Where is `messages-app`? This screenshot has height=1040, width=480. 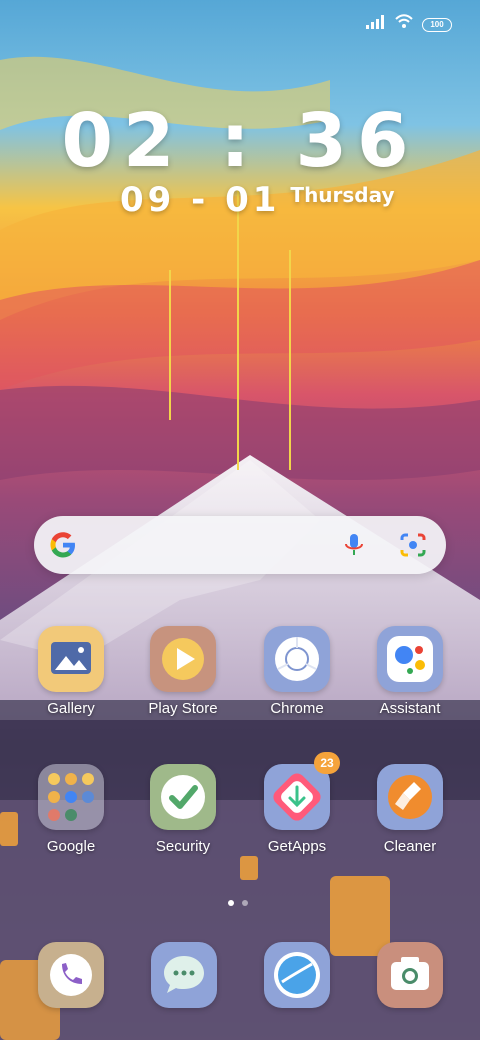
messages-app is located at coordinates (184, 975).